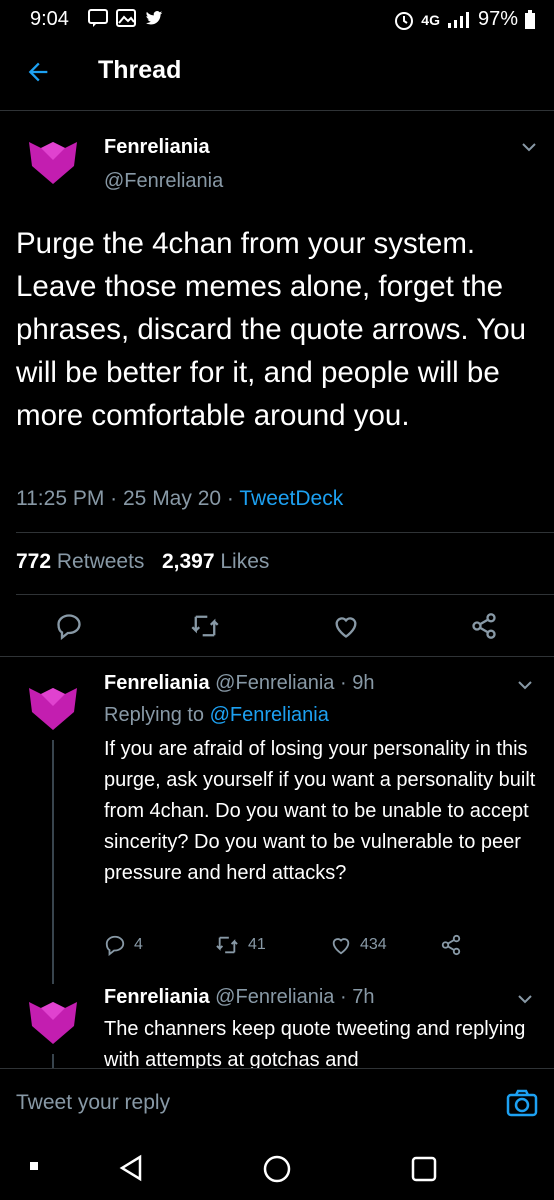 The width and height of the screenshot is (554, 1200). I want to click on like-count: 2,397, so click(188, 561).